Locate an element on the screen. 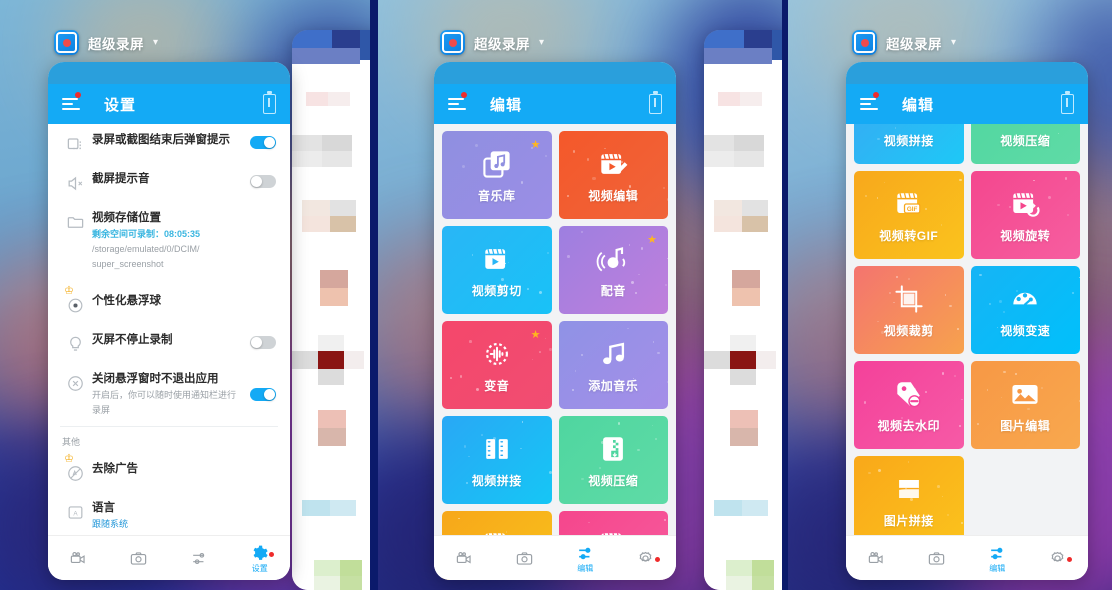 Image resolution: width=1112 pixels, height=590 pixels. app-bar-3: 编辑 is located at coordinates (967, 104).